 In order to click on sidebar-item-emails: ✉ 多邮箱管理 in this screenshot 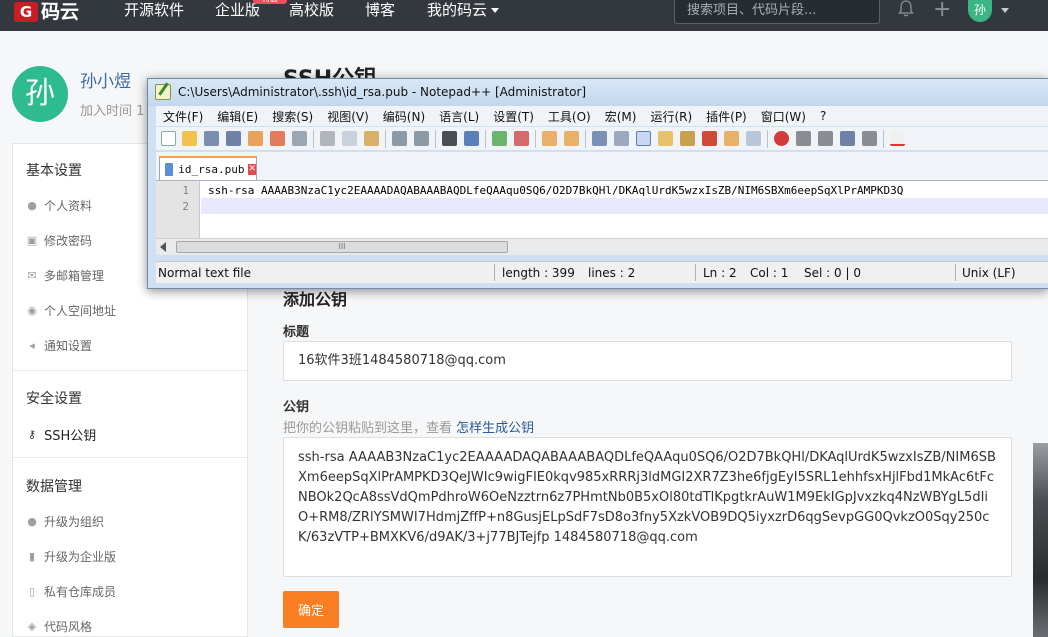, I will do `click(65, 275)`.